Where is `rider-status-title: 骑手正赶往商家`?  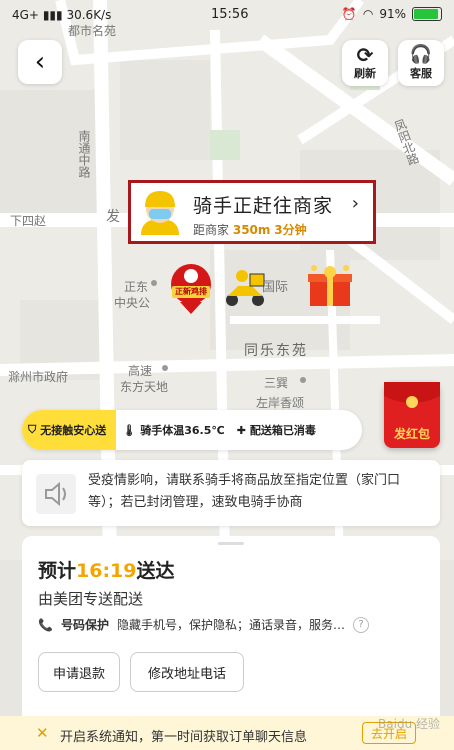 rider-status-title: 骑手正赶往商家 is located at coordinates (263, 206).